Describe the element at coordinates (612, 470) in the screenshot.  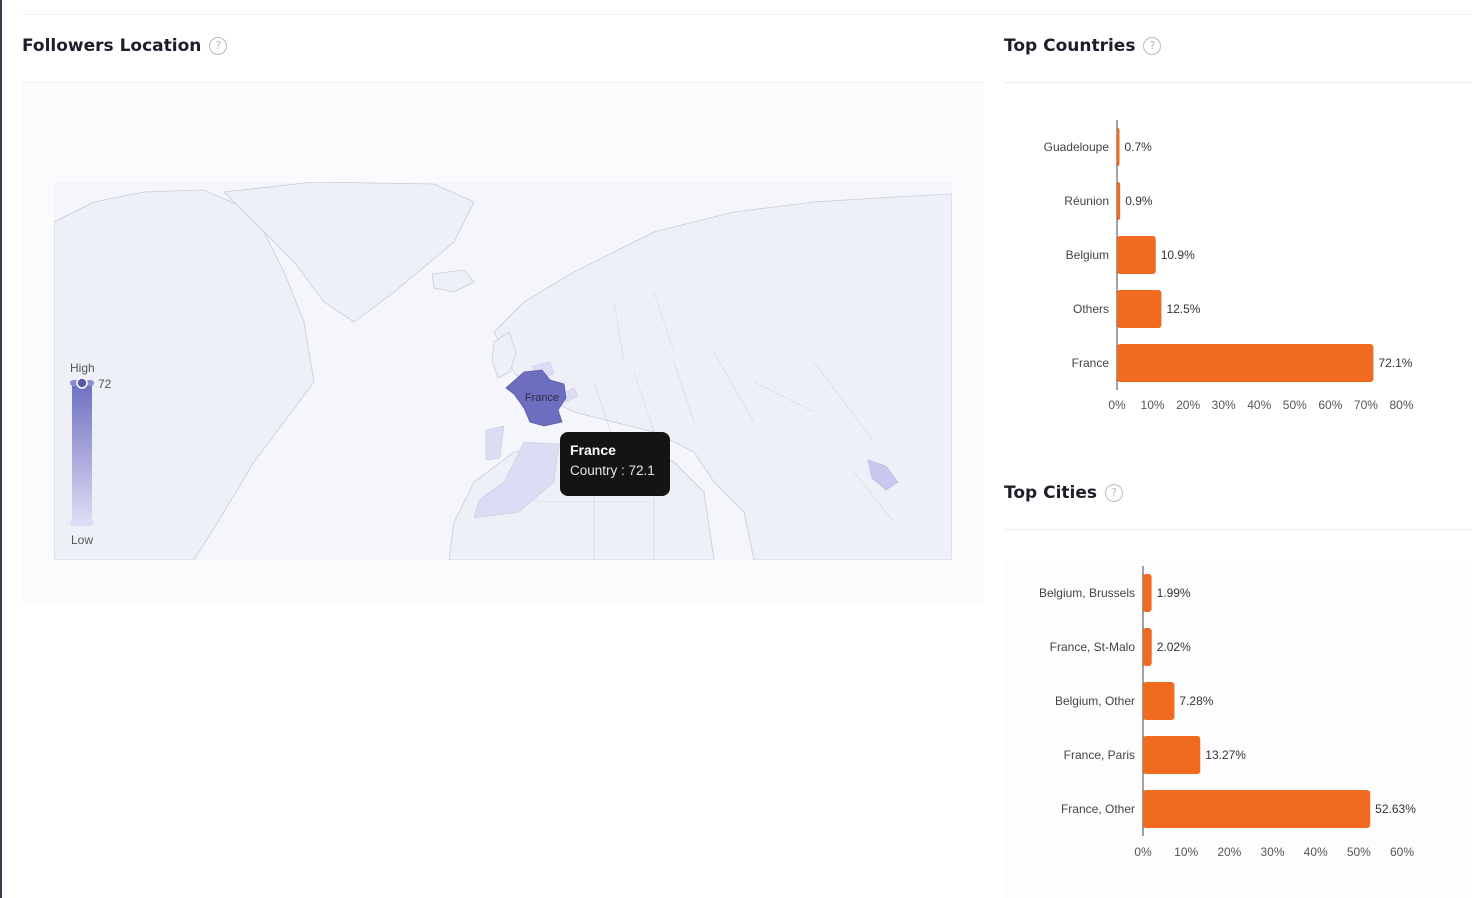
I see `tooltip-value: Country : 72.1` at that location.